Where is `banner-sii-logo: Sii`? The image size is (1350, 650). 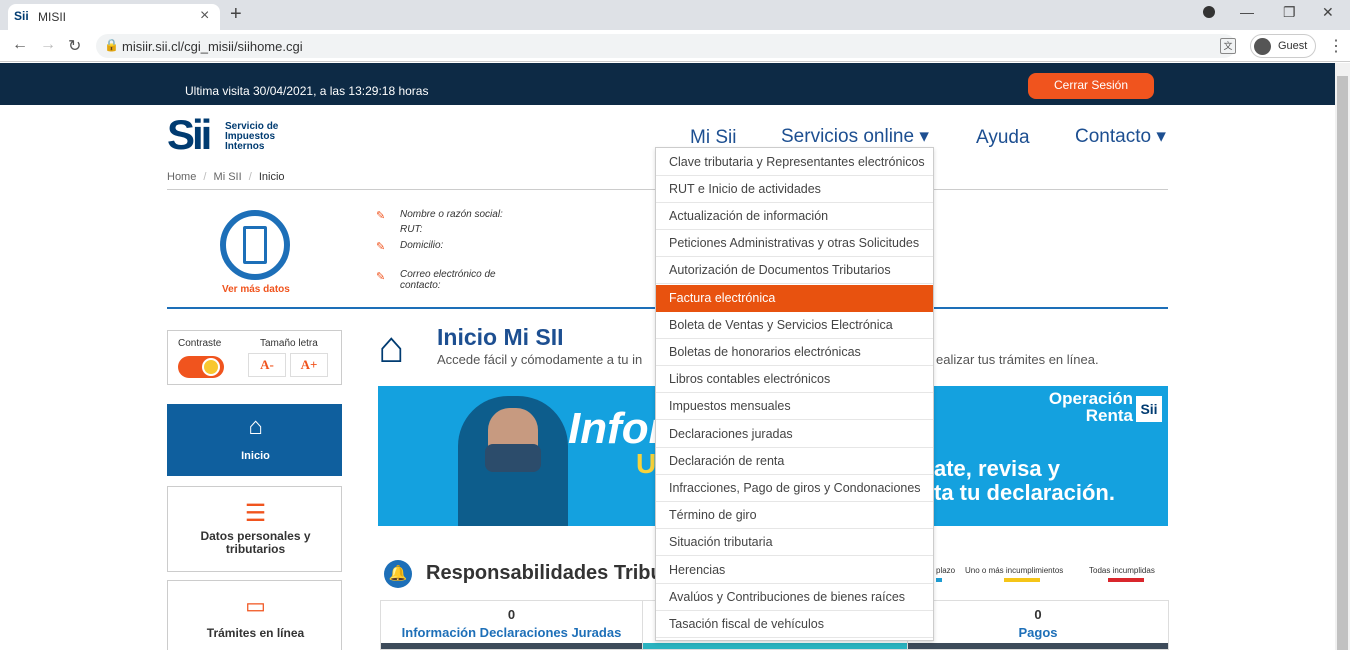
banner-sii-logo: Sii is located at coordinates (1149, 409).